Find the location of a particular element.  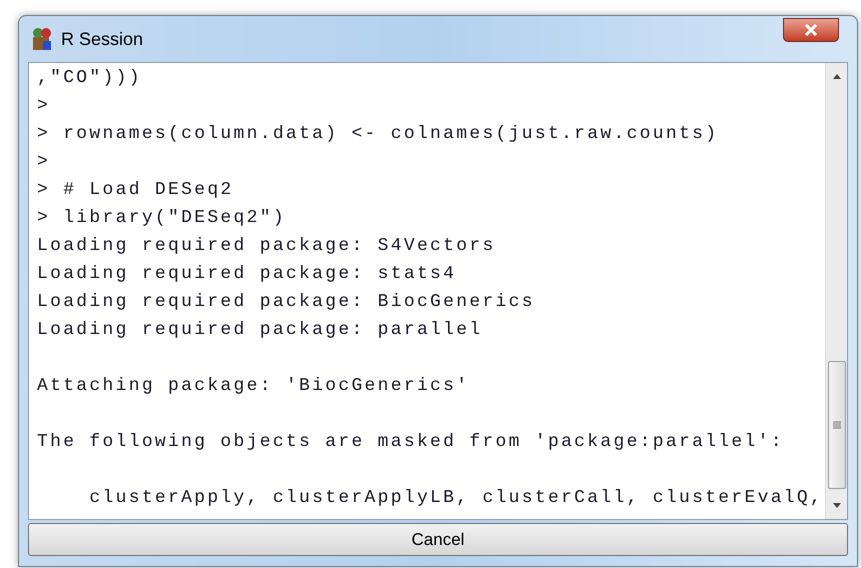

console-line: > library("DESeq2") is located at coordinates (162, 218).